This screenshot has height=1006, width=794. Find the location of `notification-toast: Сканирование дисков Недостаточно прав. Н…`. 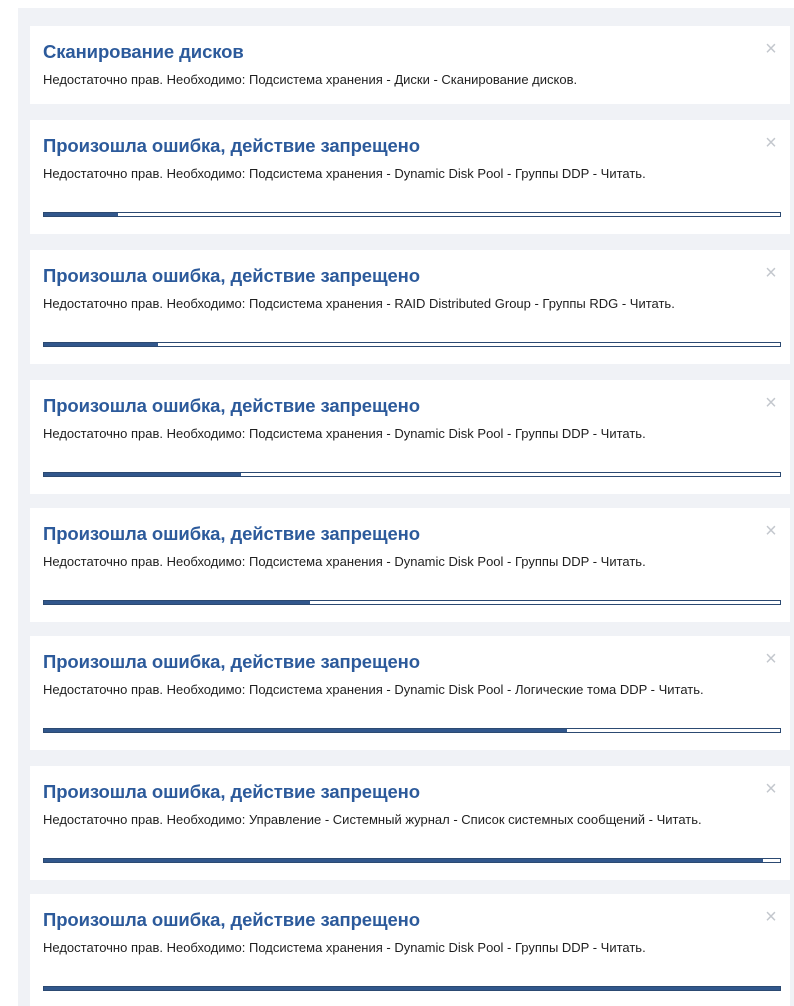

notification-toast: Сканирование дисков Недостаточно прав. Н… is located at coordinates (410, 65).